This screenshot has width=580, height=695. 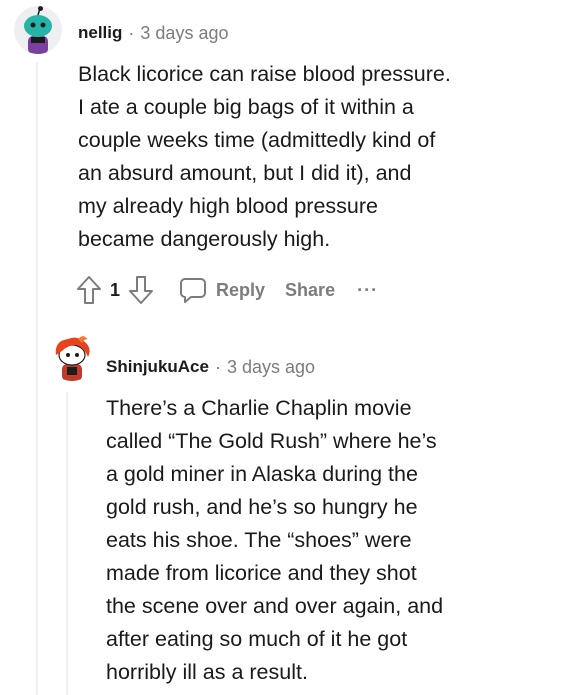 I want to click on comment-actions: 1 Reply Share ···, so click(x=226, y=290).